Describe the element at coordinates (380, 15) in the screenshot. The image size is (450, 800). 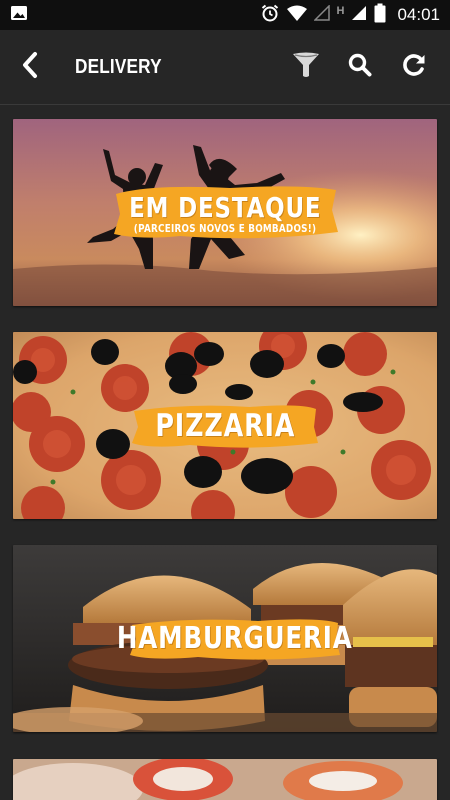
I see `battery-icon` at that location.